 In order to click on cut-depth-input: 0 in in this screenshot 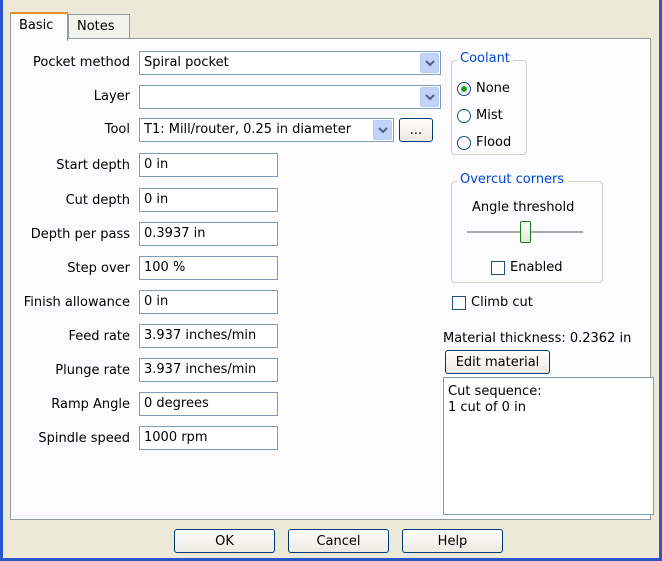, I will do `click(208, 200)`.